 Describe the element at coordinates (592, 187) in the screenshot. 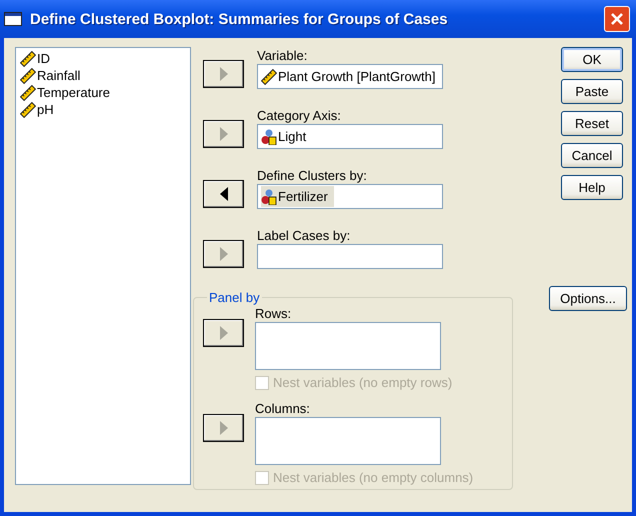

I see `dialog-button: Help` at that location.